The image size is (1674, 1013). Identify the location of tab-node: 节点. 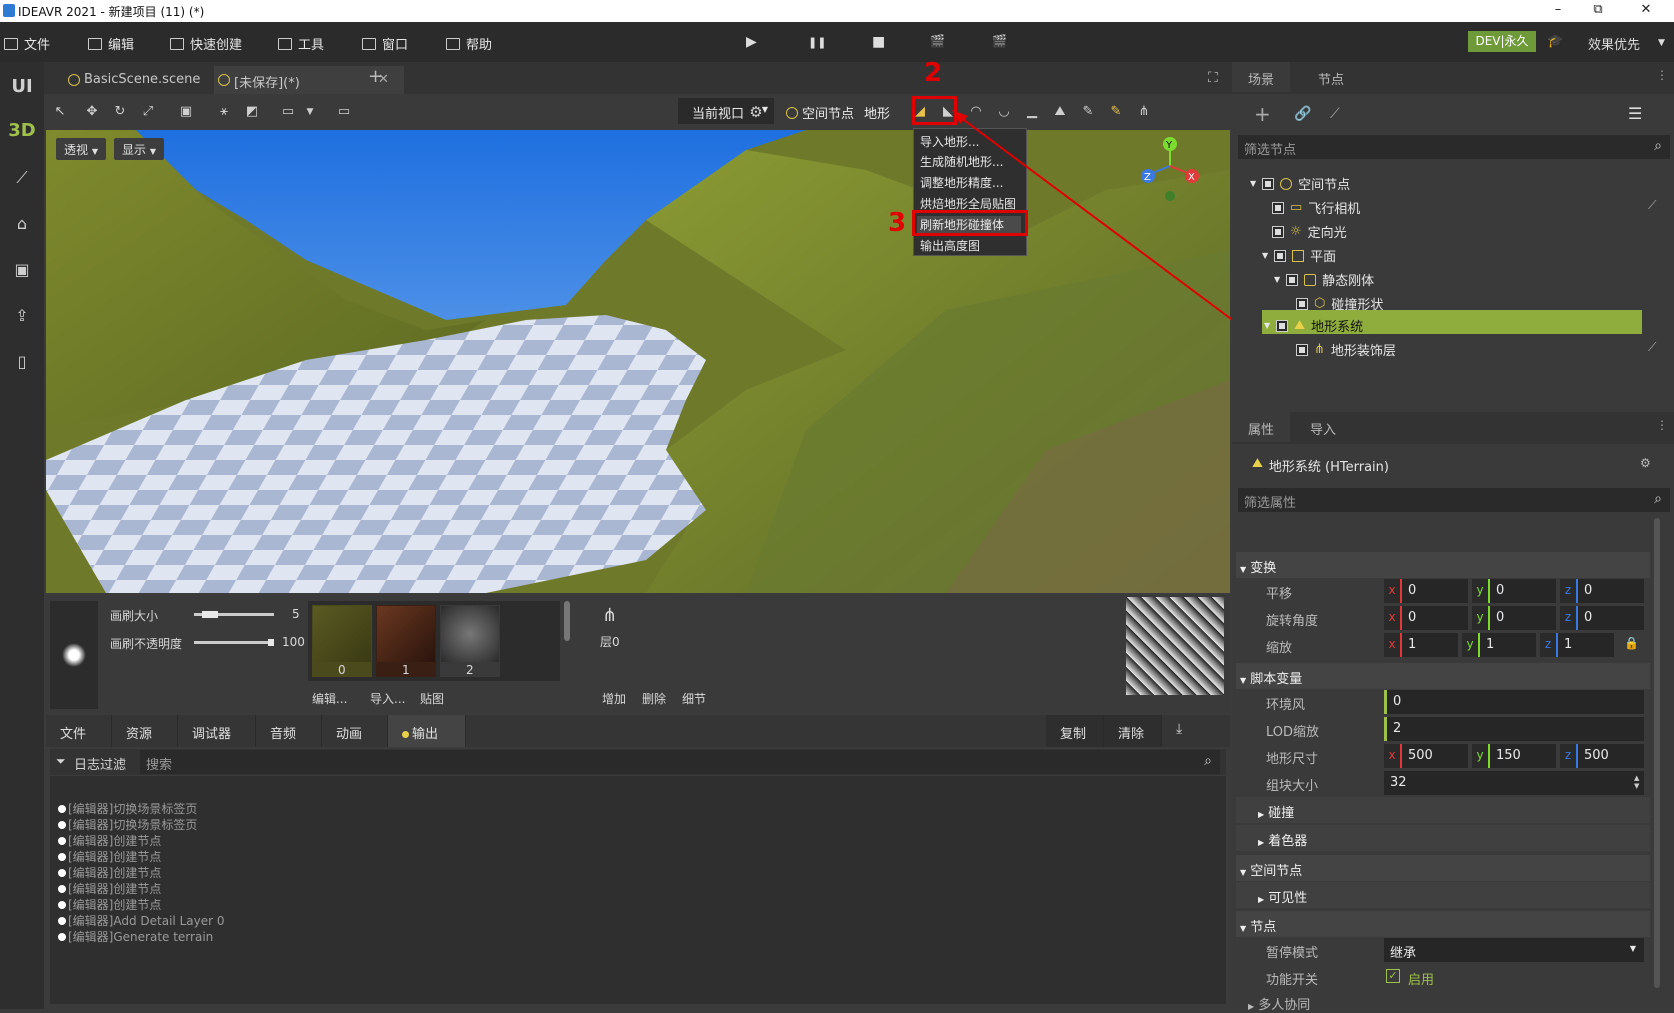
(1331, 77).